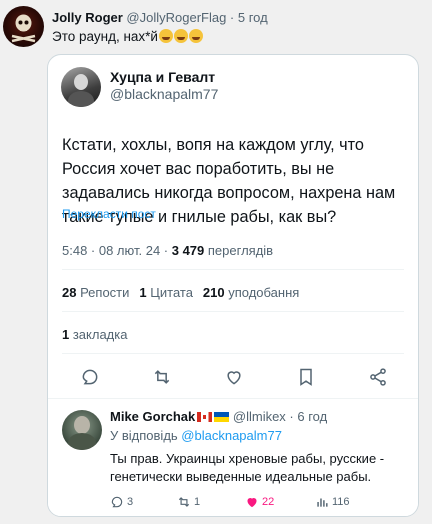 This screenshot has width=432, height=524. I want to click on outer-display-name: Jolly Roger, so click(87, 17).